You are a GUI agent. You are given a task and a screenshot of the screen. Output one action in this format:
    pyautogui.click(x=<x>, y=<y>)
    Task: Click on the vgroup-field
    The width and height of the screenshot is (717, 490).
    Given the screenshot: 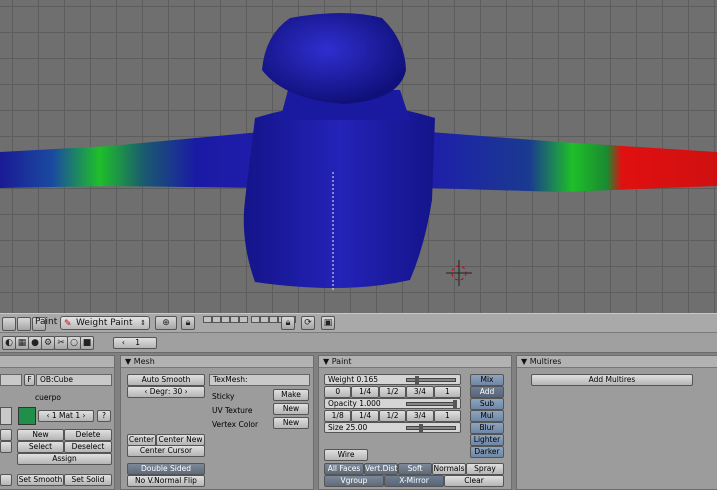 What is the action you would take?
    pyautogui.click(x=6, y=416)
    